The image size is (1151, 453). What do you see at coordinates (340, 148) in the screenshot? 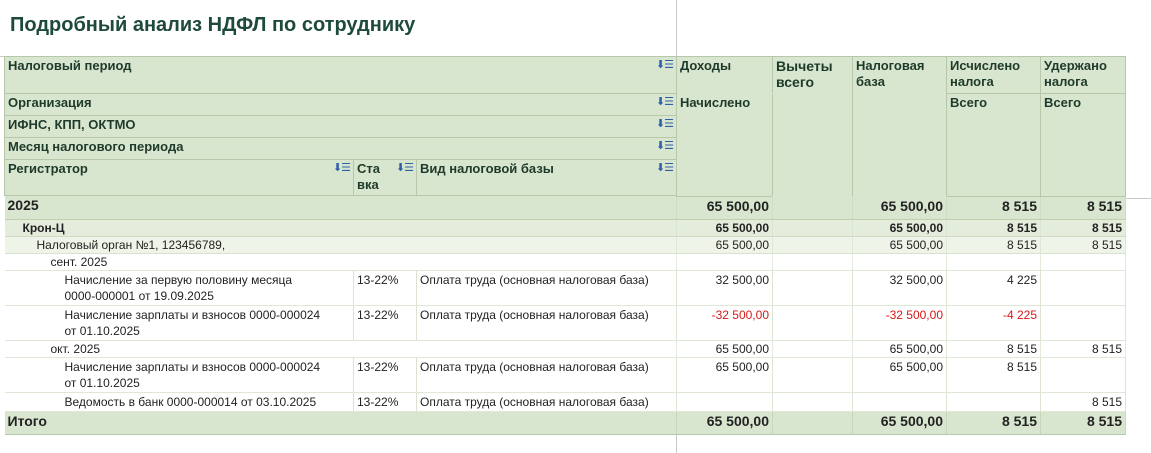
I see `header-month: Месяц налогового периода ⬇☰` at bounding box center [340, 148].